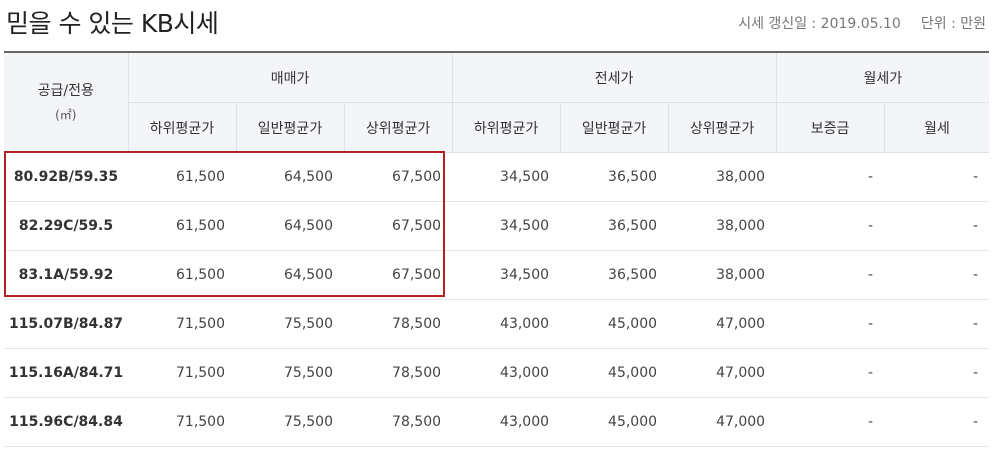 The image size is (994, 453). What do you see at coordinates (722, 127) in the screenshot?
I see `jeonse-high-header: 상위평균가` at bounding box center [722, 127].